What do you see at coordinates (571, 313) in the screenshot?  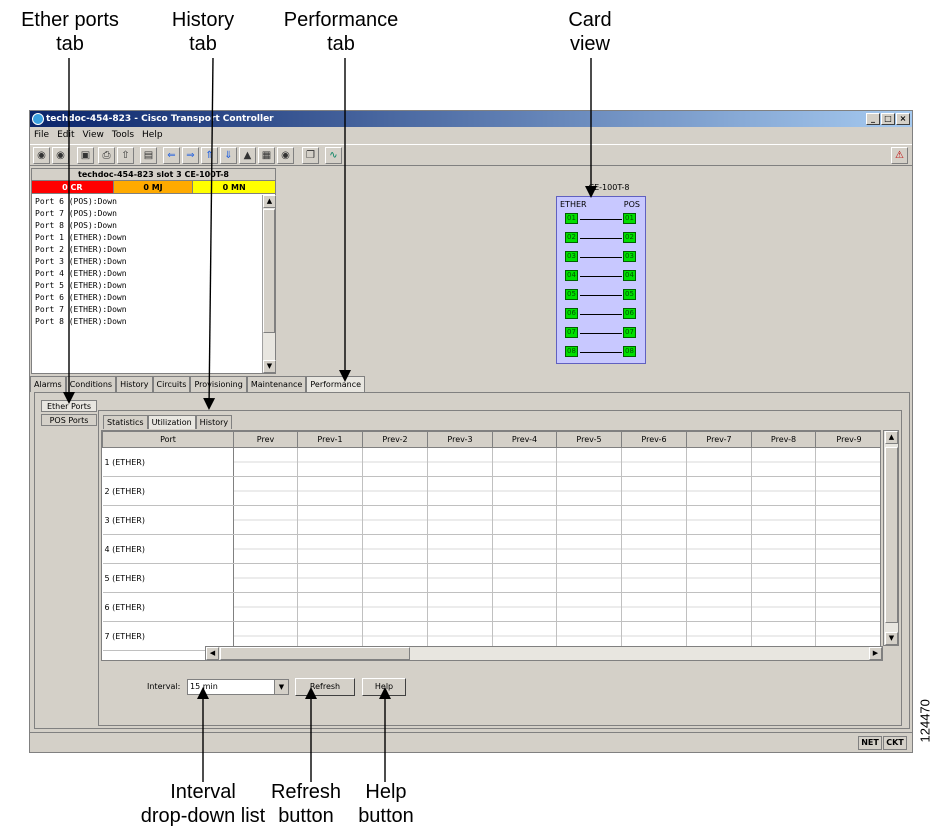 I see `ether-port-06: 06` at bounding box center [571, 313].